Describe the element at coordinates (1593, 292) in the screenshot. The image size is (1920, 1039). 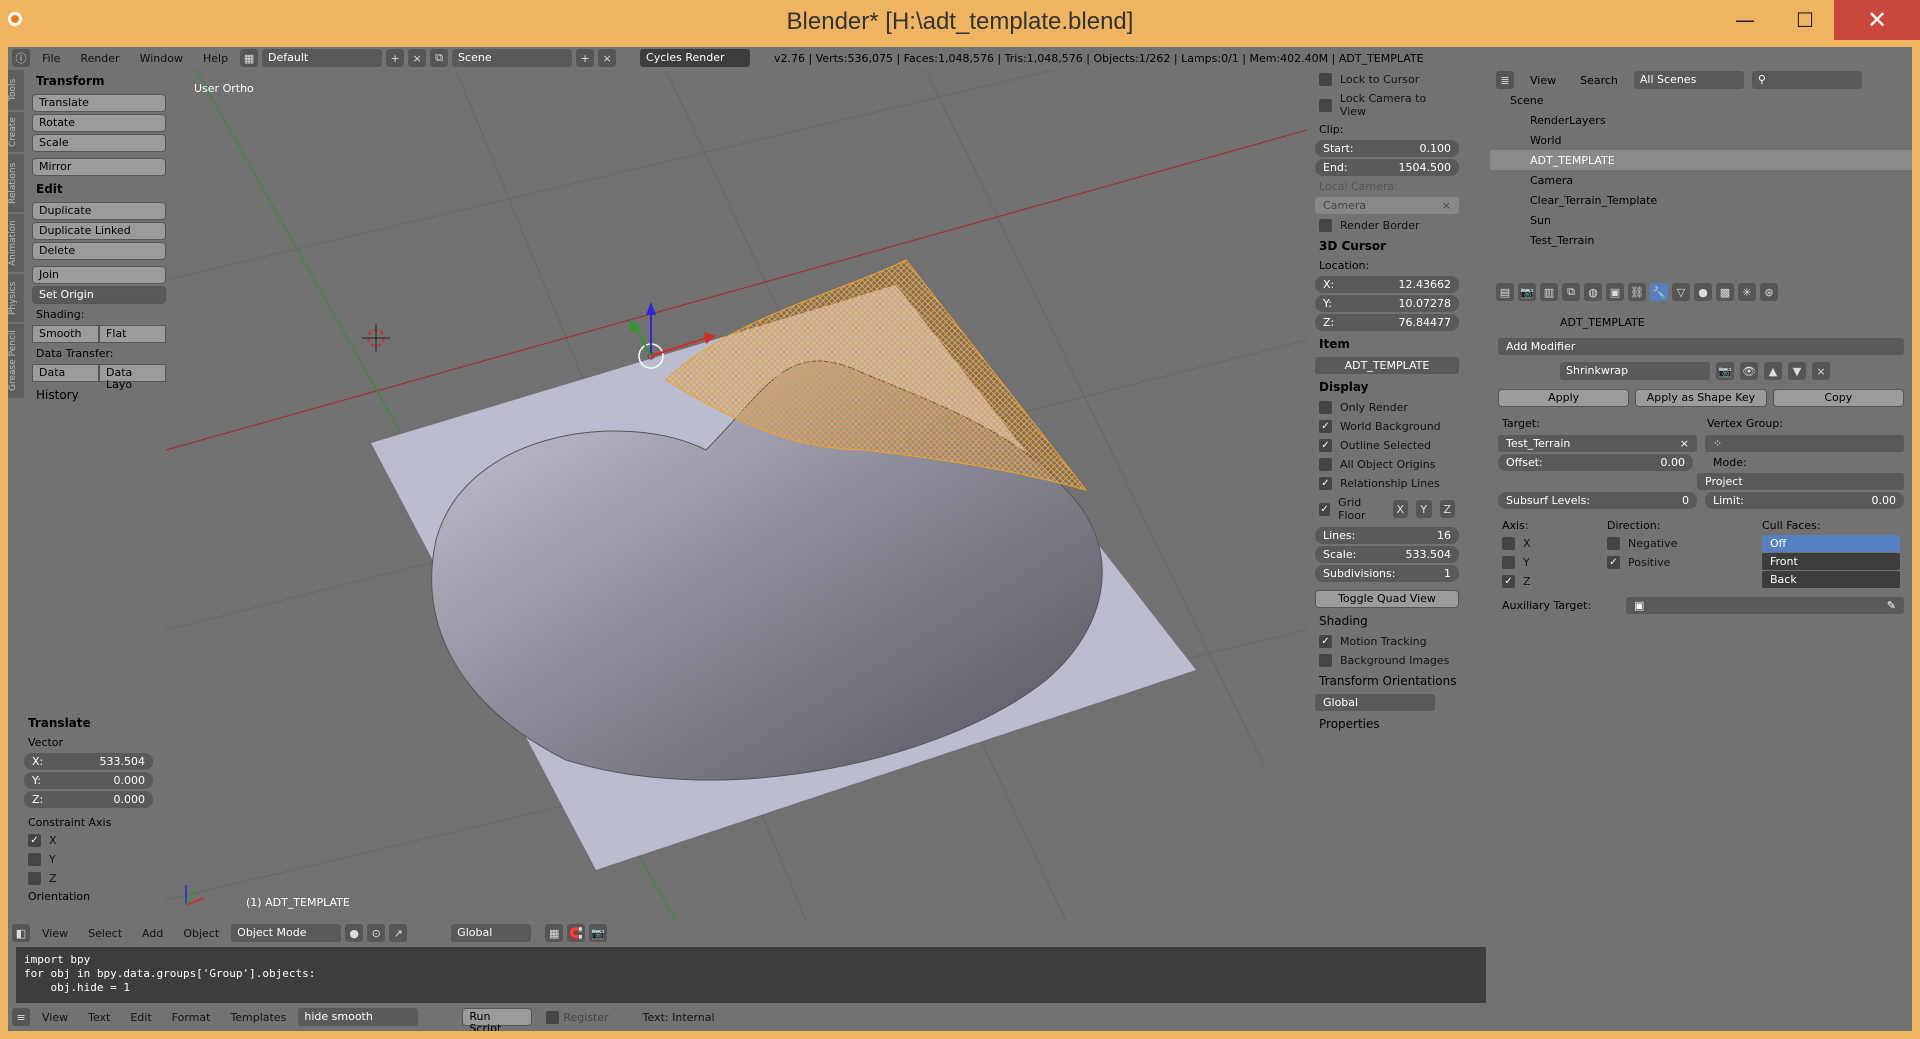
I see `world-tab-icon: ◍` at that location.